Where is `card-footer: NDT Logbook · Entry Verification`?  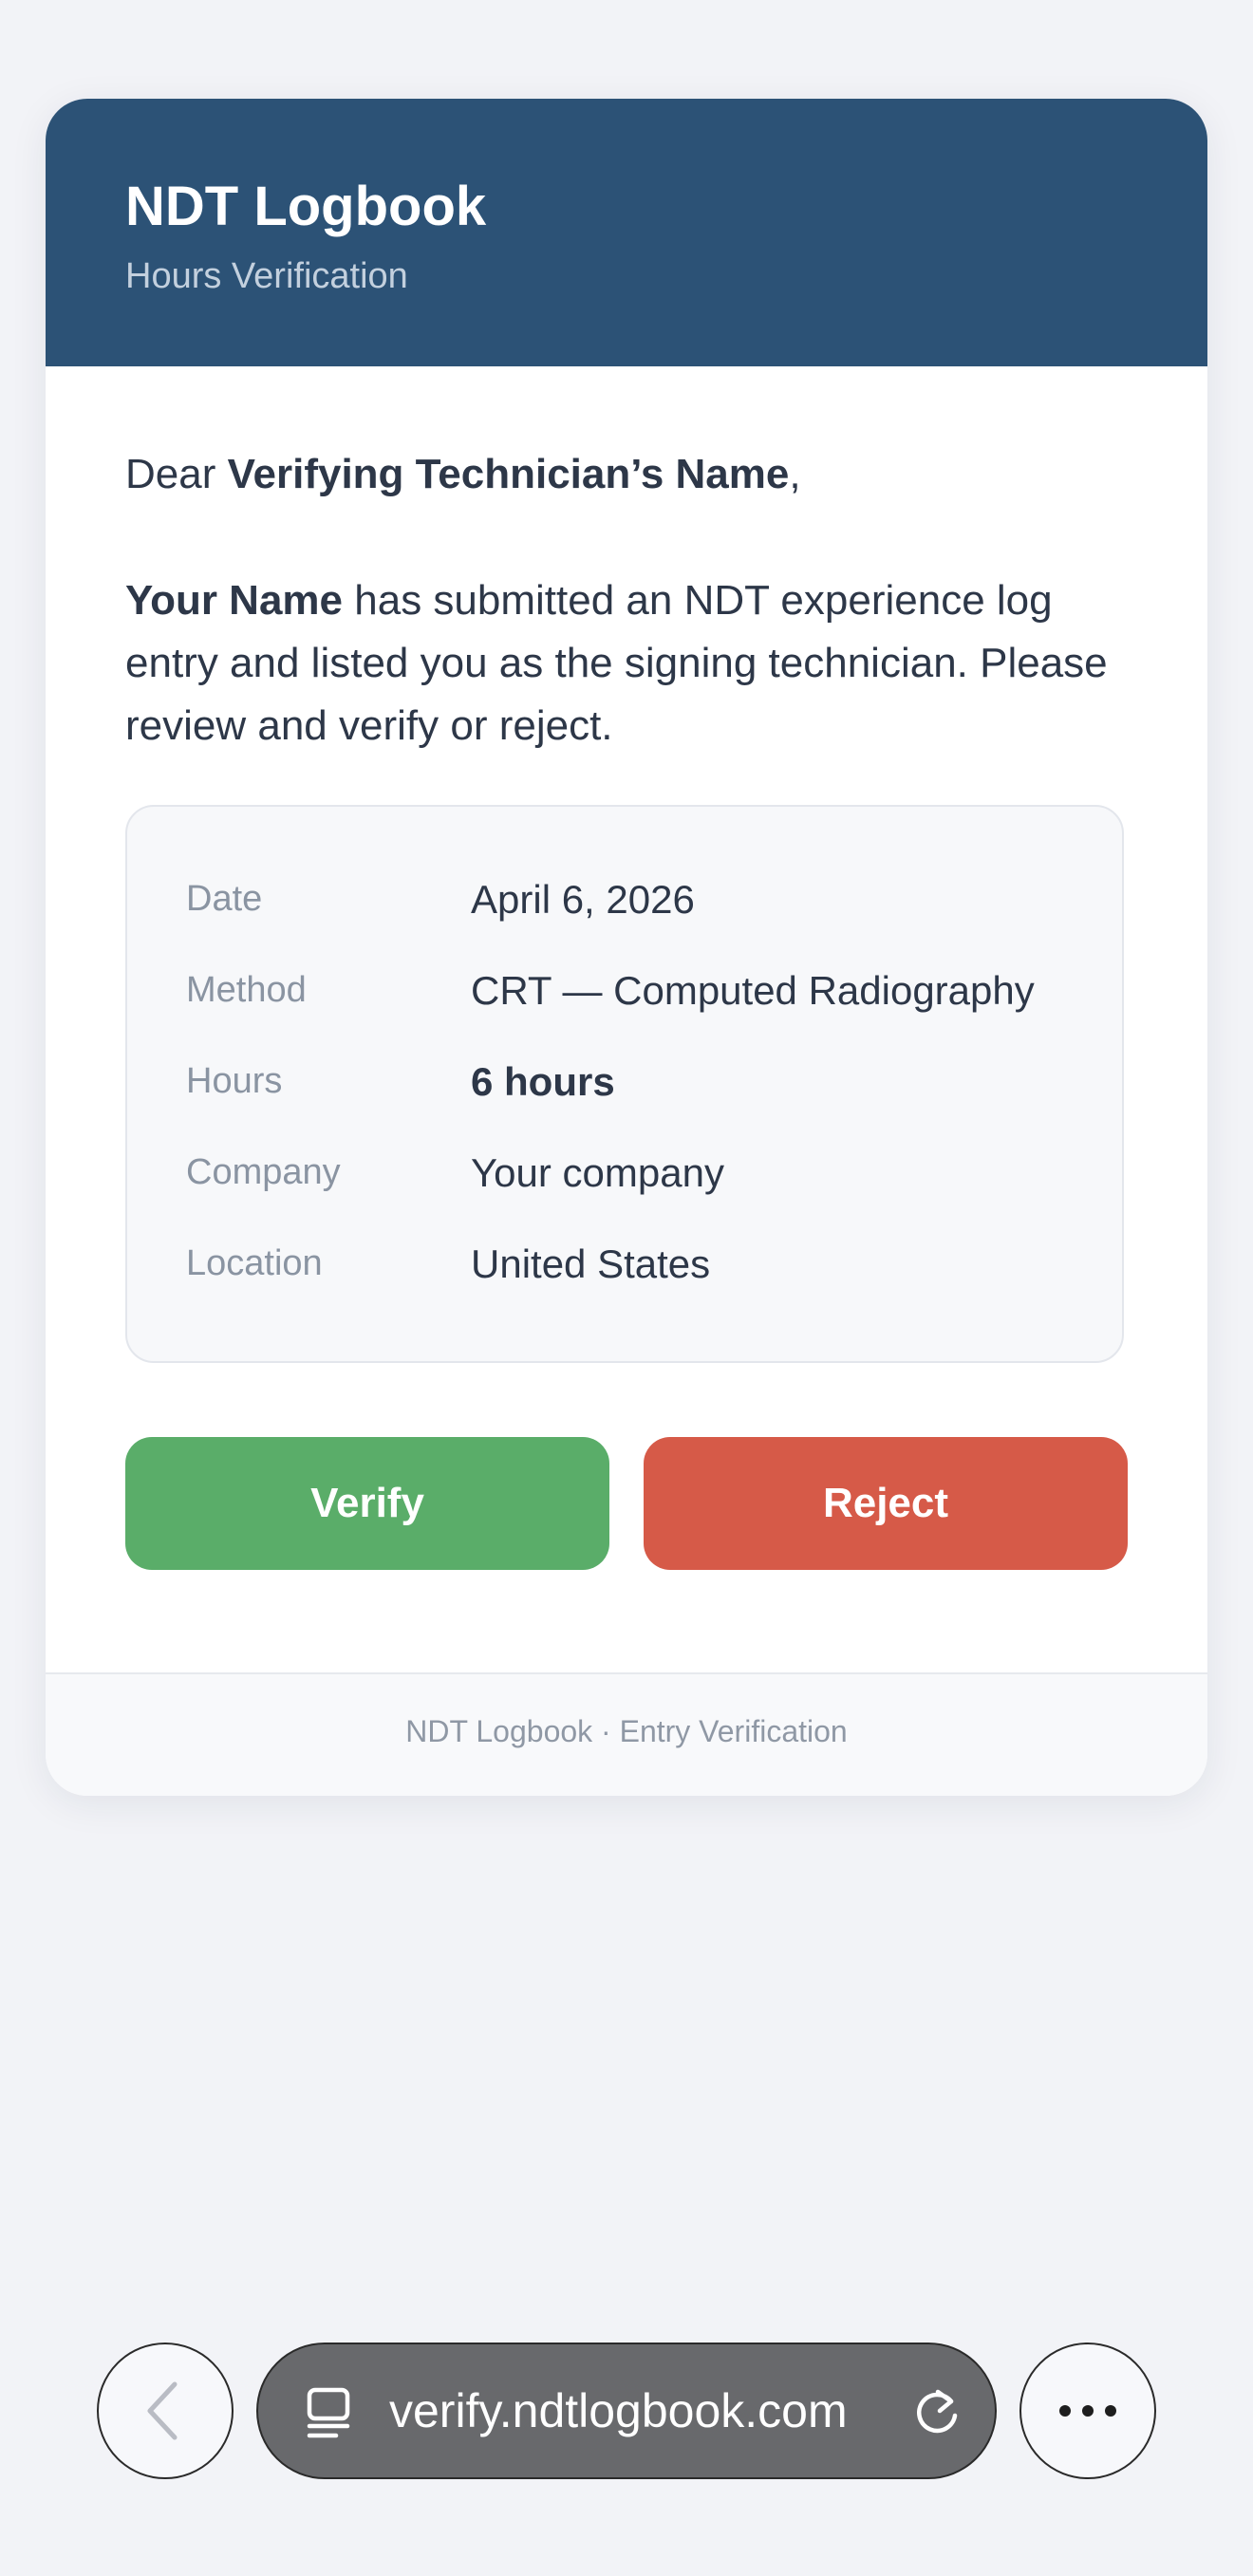
card-footer: NDT Logbook · Entry Verification is located at coordinates (626, 1734).